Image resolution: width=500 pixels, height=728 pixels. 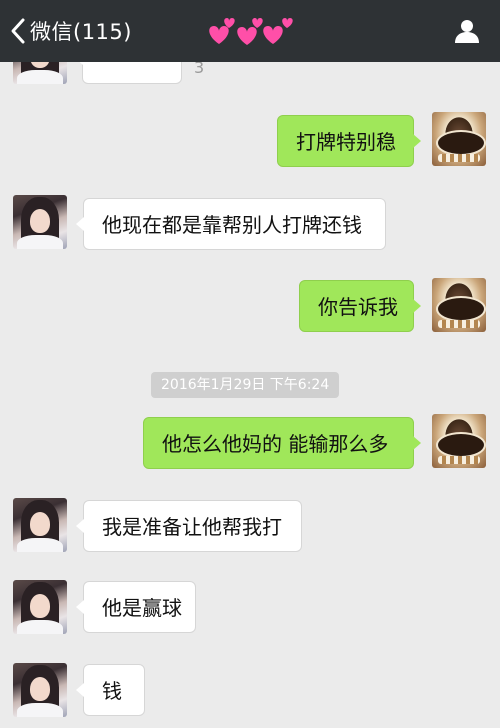 What do you see at coordinates (189, 526) in the screenshot?
I see `message-bubble: 我是准备让他帮我打` at bounding box center [189, 526].